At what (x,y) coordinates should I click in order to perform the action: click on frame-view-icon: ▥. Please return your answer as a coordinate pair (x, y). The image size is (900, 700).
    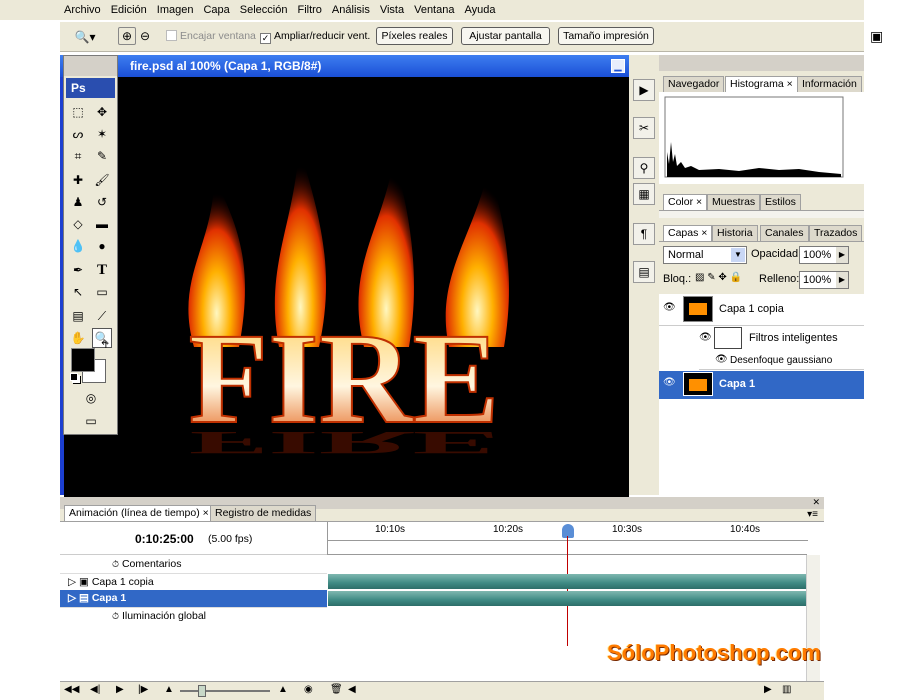
    Looking at the image, I should click on (786, 689).